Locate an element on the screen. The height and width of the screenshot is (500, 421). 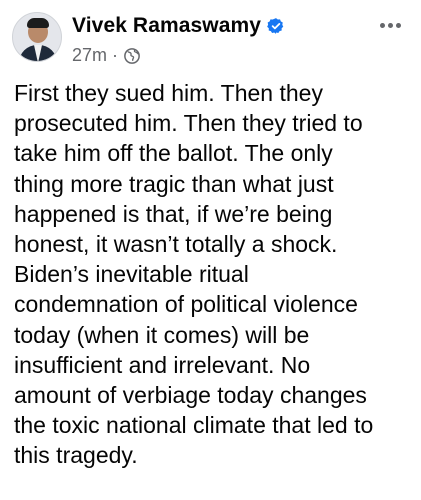
author-name: Vivek Ramaswamy is located at coordinates (166, 26).